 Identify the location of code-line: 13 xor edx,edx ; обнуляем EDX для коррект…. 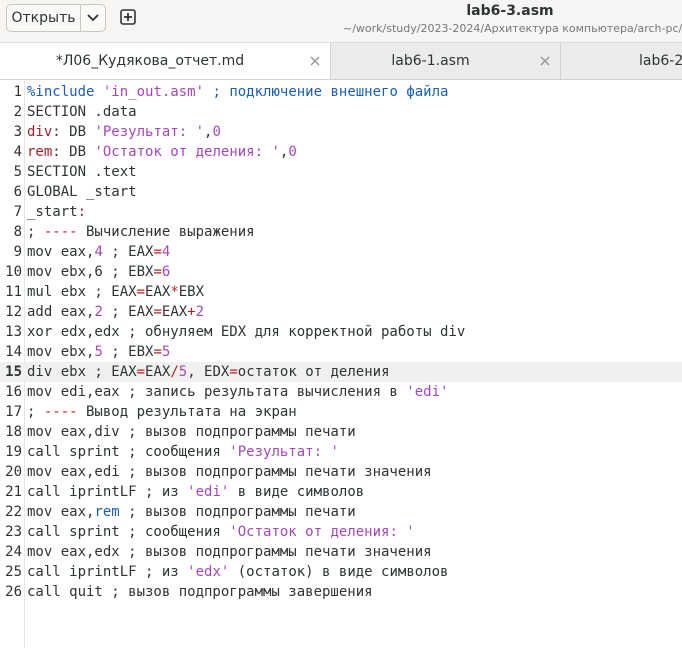
(341, 332).